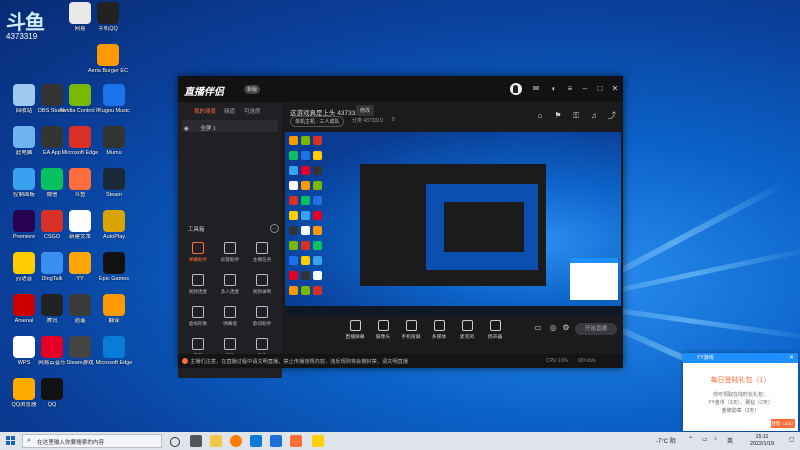  Describe the element at coordinates (196, 441) in the screenshot. I see `taskbar-app-explorer` at that location.